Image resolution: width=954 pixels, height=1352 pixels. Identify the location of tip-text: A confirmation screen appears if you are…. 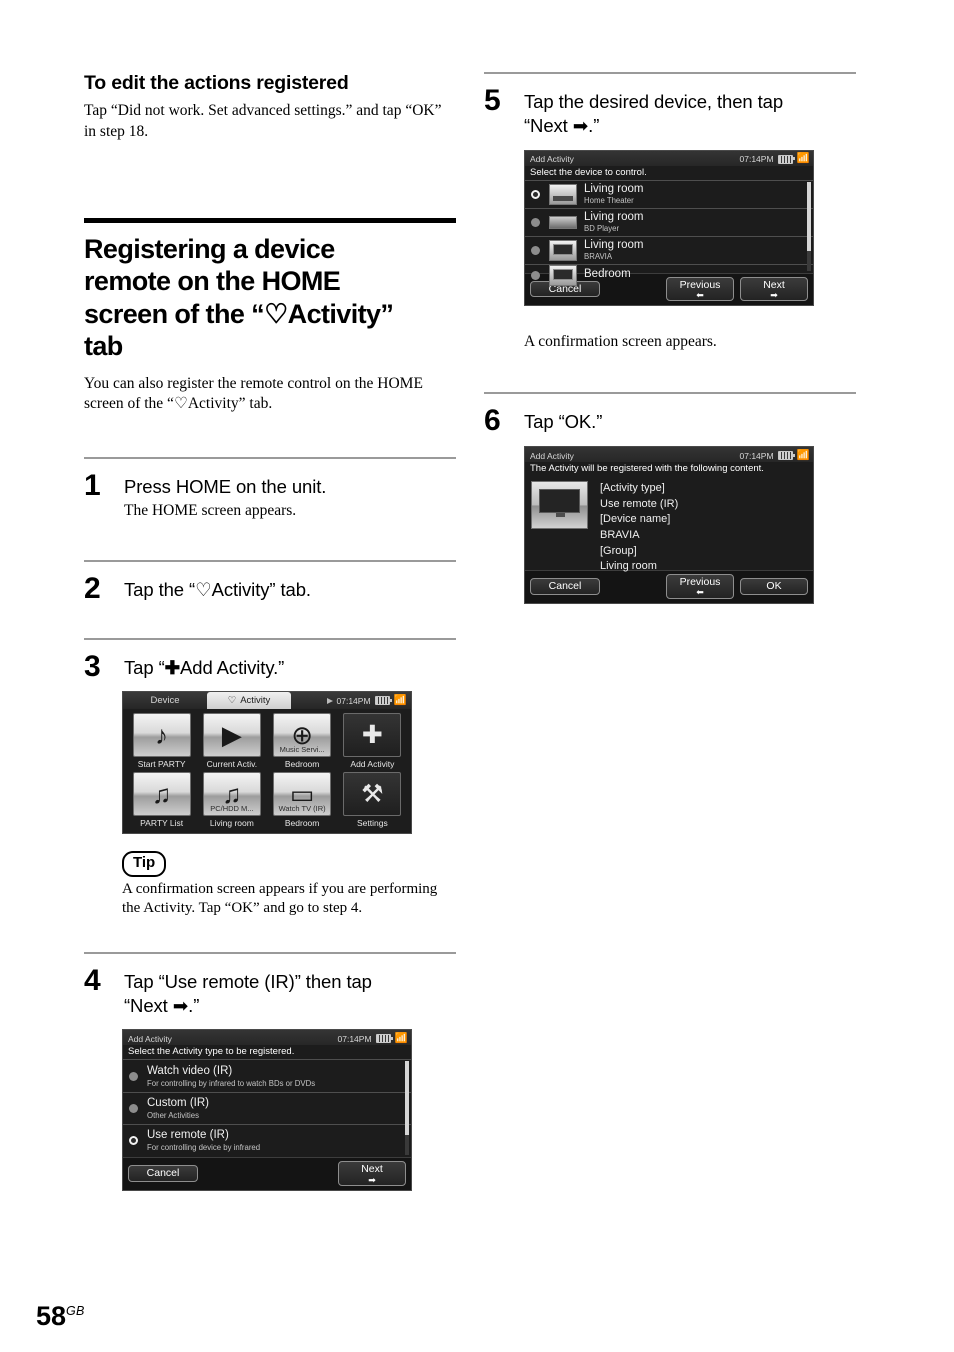
(280, 898).